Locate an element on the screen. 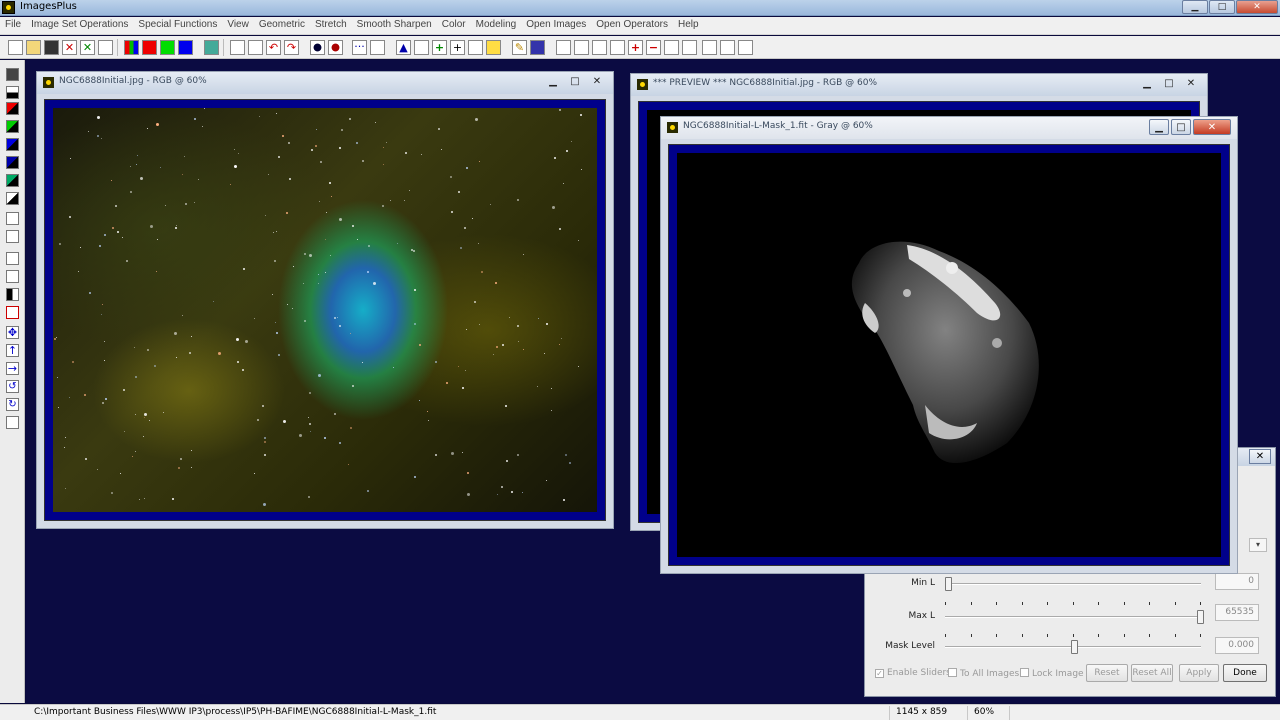 The height and width of the screenshot is (720, 1280). app-minimize-button: ▁ is located at coordinates (1195, 7).